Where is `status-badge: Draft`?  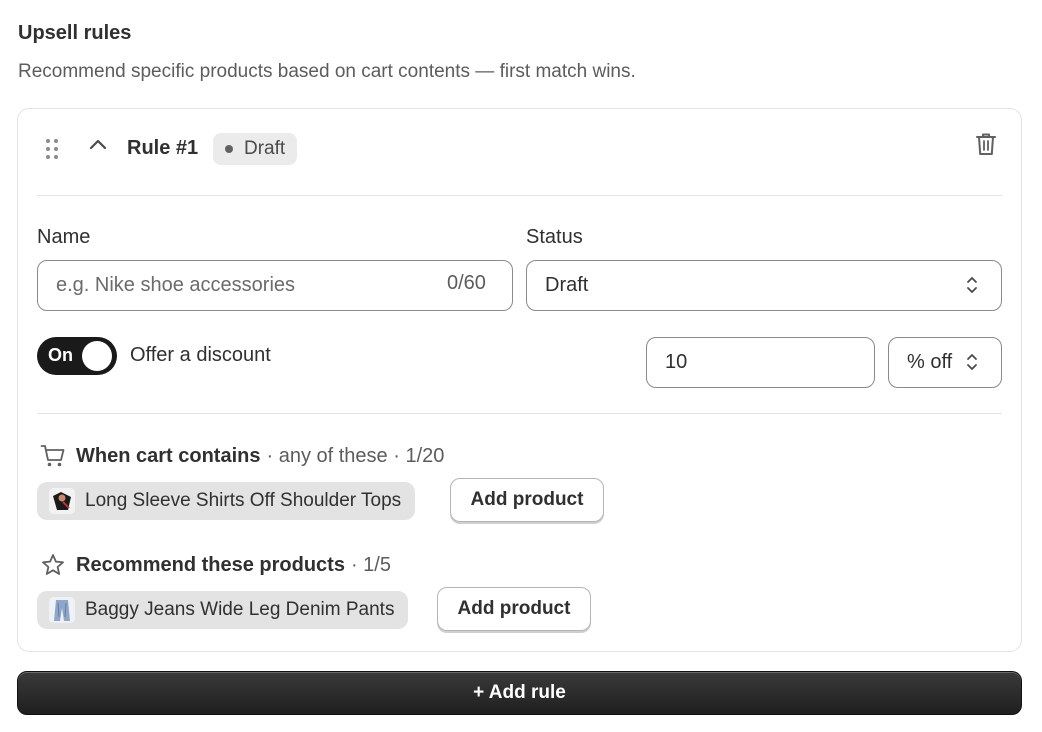 status-badge: Draft is located at coordinates (255, 149).